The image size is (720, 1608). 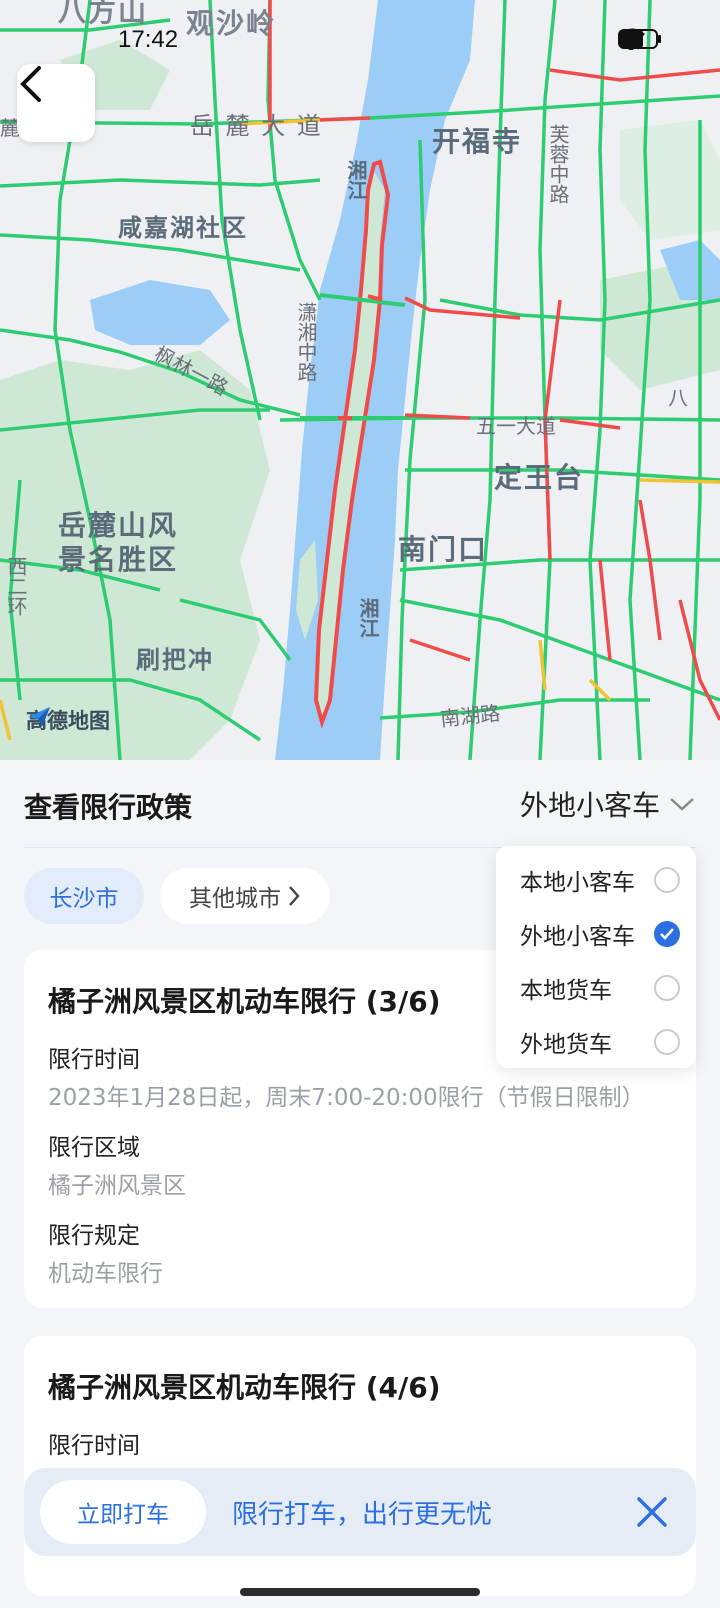 What do you see at coordinates (558, 164) in the screenshot?
I see `map-label-furong-road: 芙蓉中路` at bounding box center [558, 164].